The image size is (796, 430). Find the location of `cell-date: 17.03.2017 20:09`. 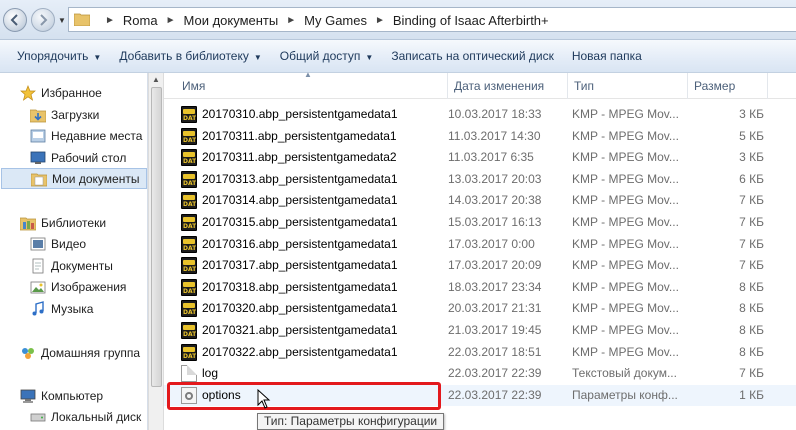

cell-date: 17.03.2017 20:09 is located at coordinates (495, 265).